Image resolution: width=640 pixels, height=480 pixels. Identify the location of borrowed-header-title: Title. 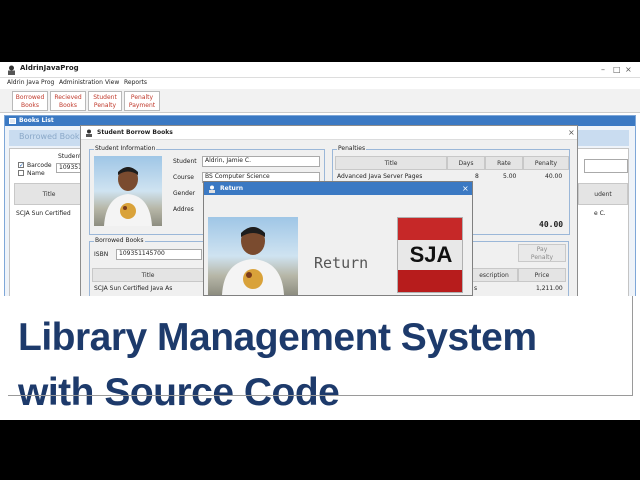
(148, 275).